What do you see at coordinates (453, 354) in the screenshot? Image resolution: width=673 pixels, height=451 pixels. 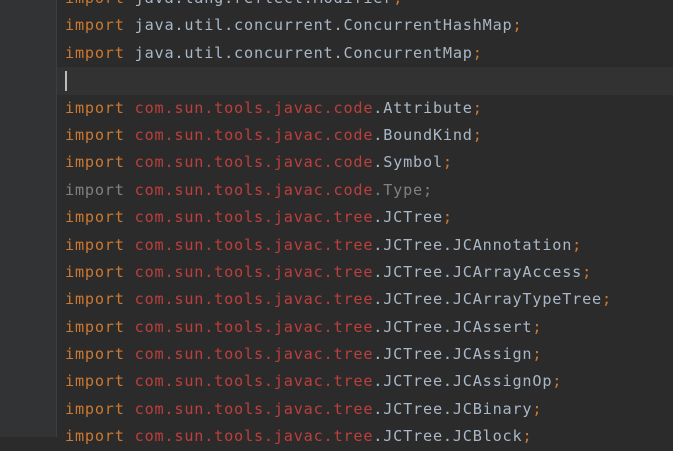 I see `class-name: .JCTree.JCAssign` at bounding box center [453, 354].